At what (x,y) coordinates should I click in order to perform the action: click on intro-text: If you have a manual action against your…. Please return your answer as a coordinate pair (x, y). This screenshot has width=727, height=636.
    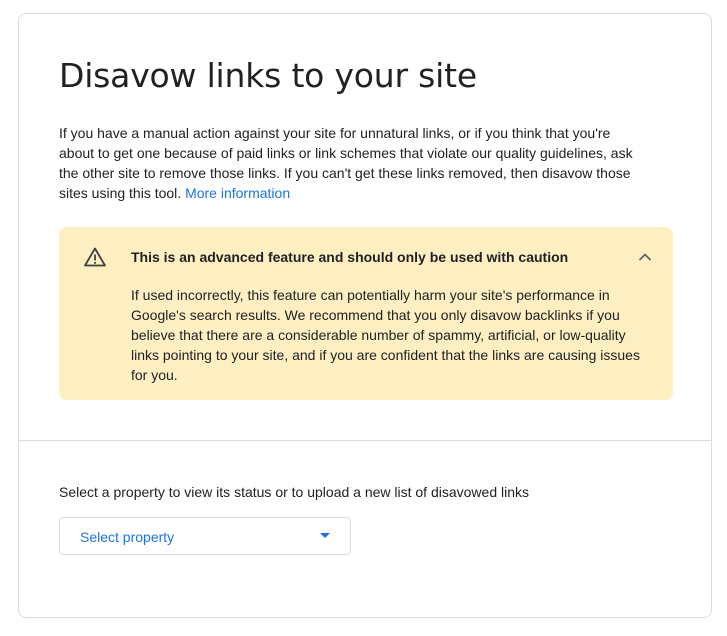
    Looking at the image, I should click on (354, 163).